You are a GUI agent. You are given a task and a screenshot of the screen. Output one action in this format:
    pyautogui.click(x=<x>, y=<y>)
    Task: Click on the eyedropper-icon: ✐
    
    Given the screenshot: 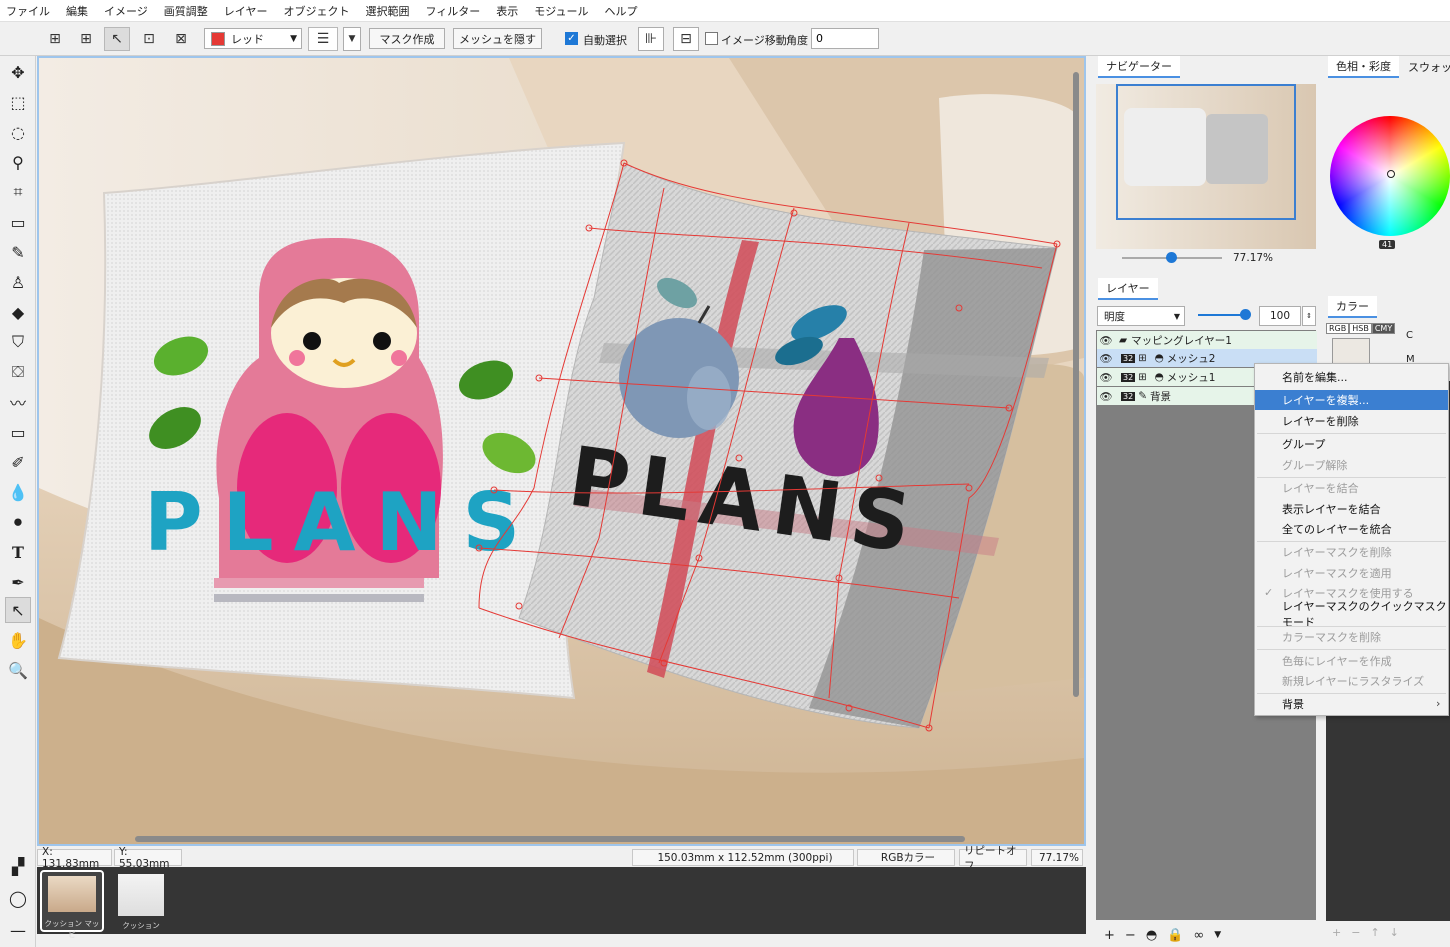 What is the action you would take?
    pyautogui.click(x=18, y=462)
    